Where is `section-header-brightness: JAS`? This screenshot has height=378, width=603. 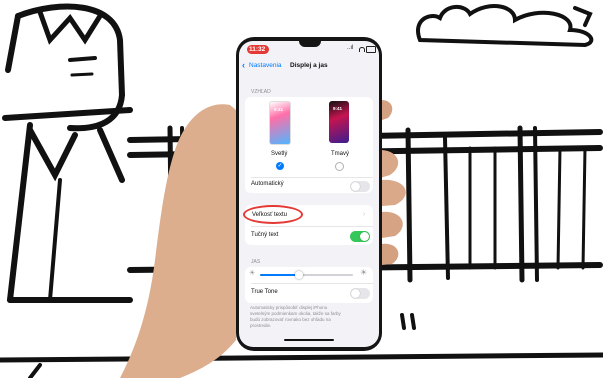 section-header-brightness: JAS is located at coordinates (256, 262).